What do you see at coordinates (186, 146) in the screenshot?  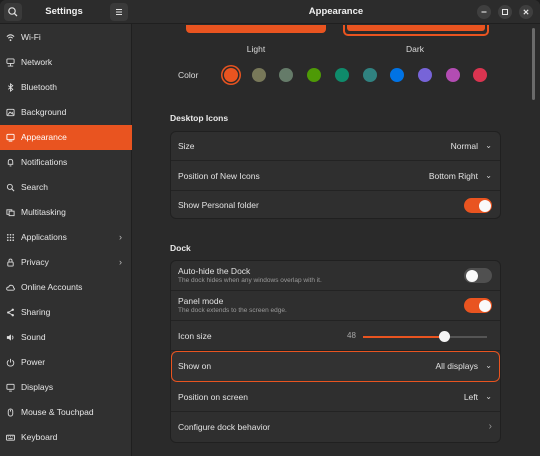 I see `size-label: Size` at bounding box center [186, 146].